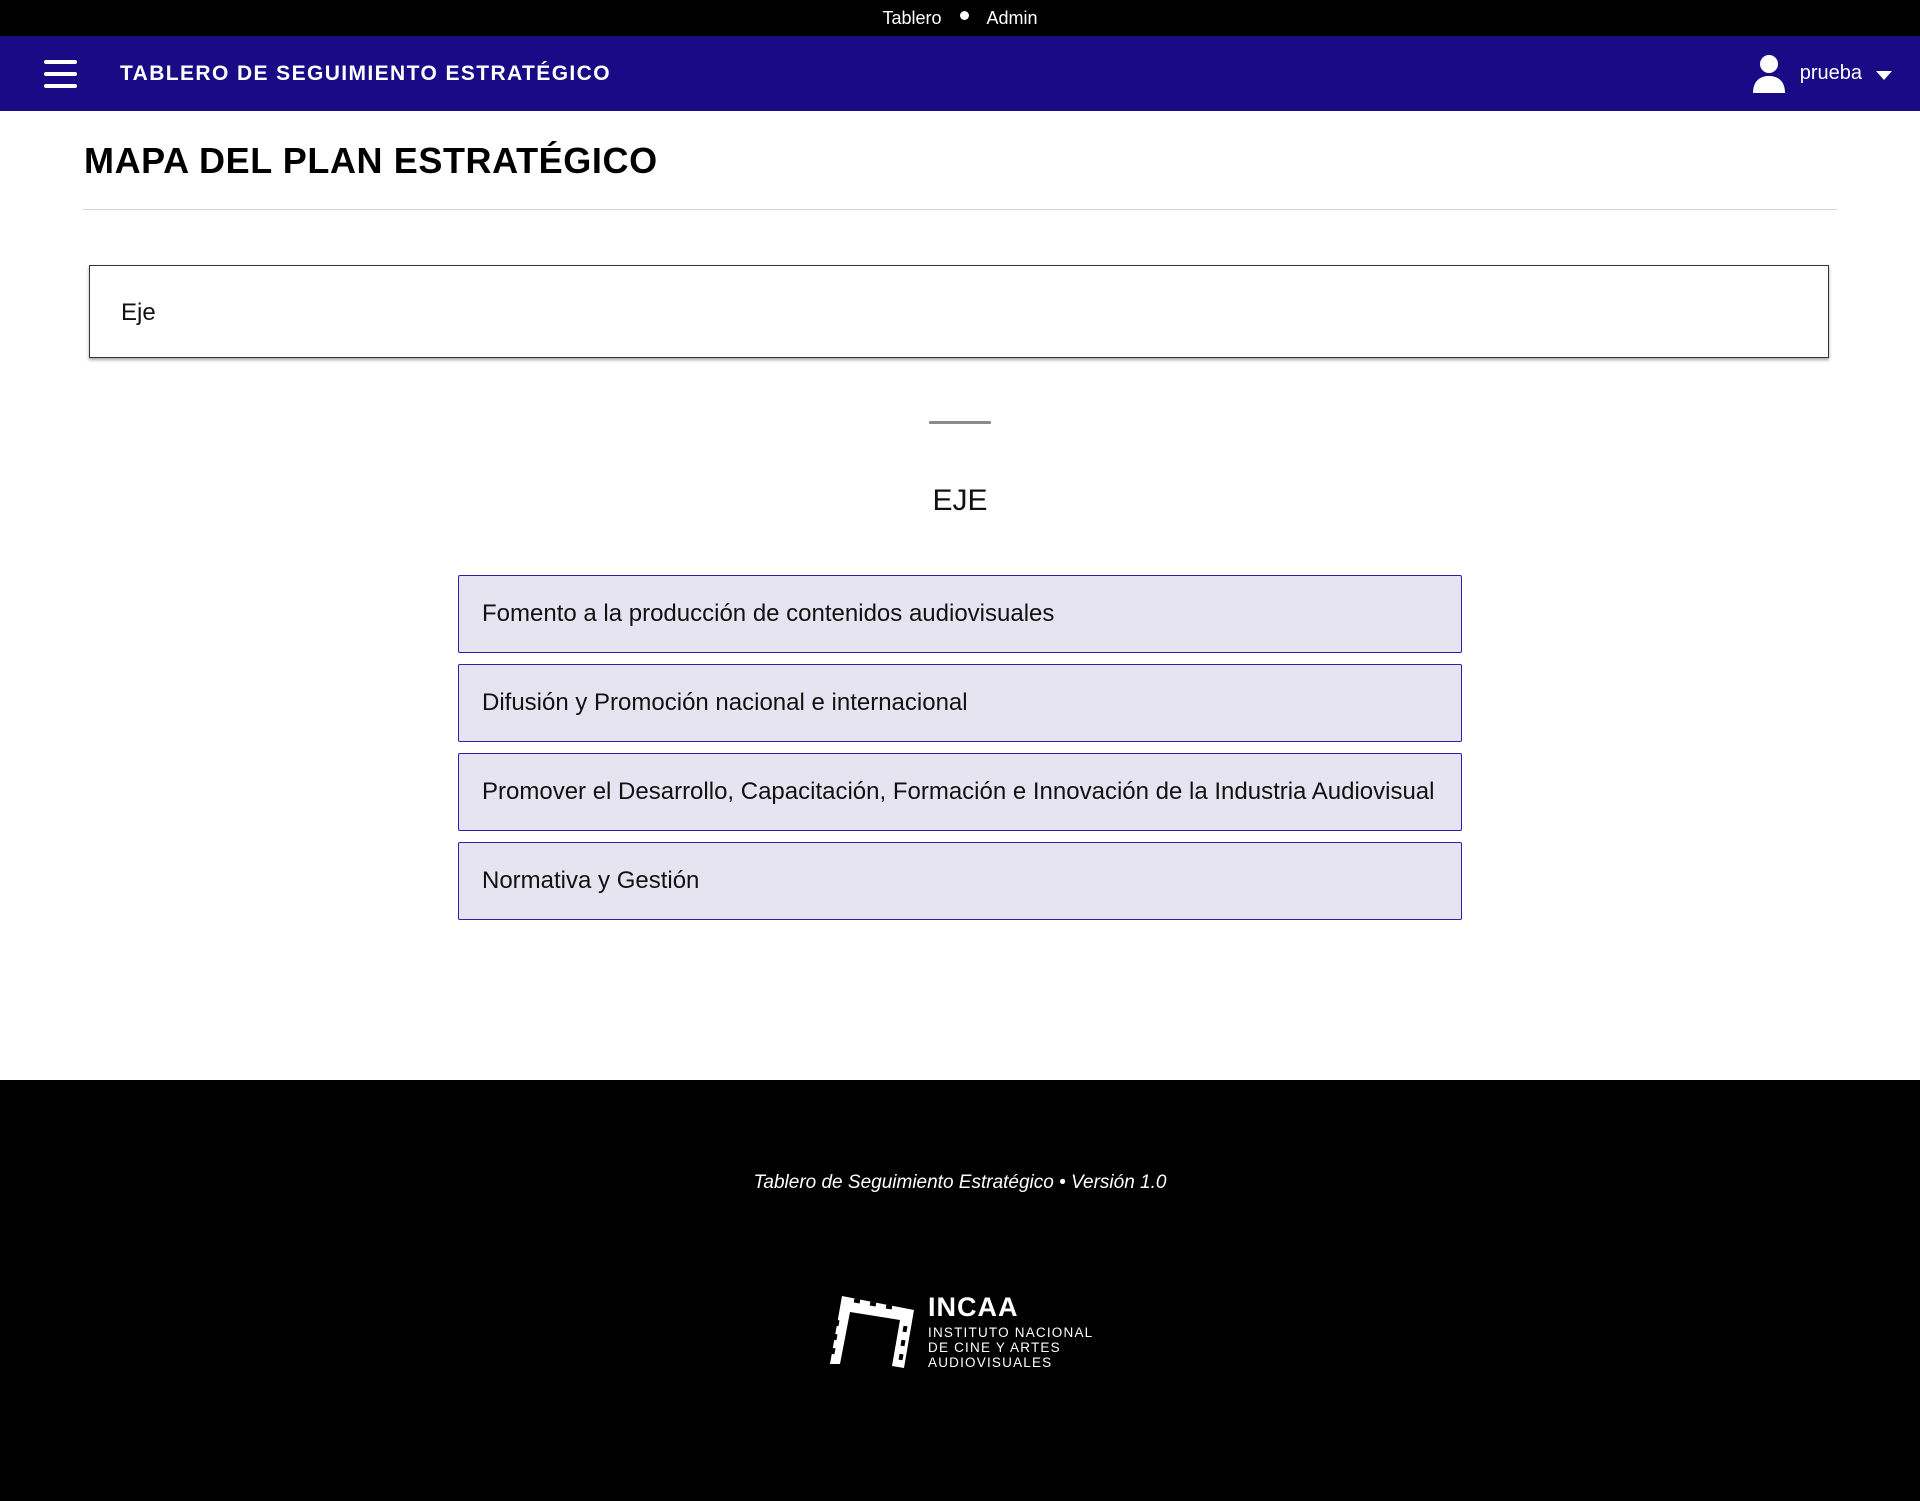  I want to click on app-title: TABLERO DE SEGUIMIENTO ESTRATÉGICO, so click(365, 73).